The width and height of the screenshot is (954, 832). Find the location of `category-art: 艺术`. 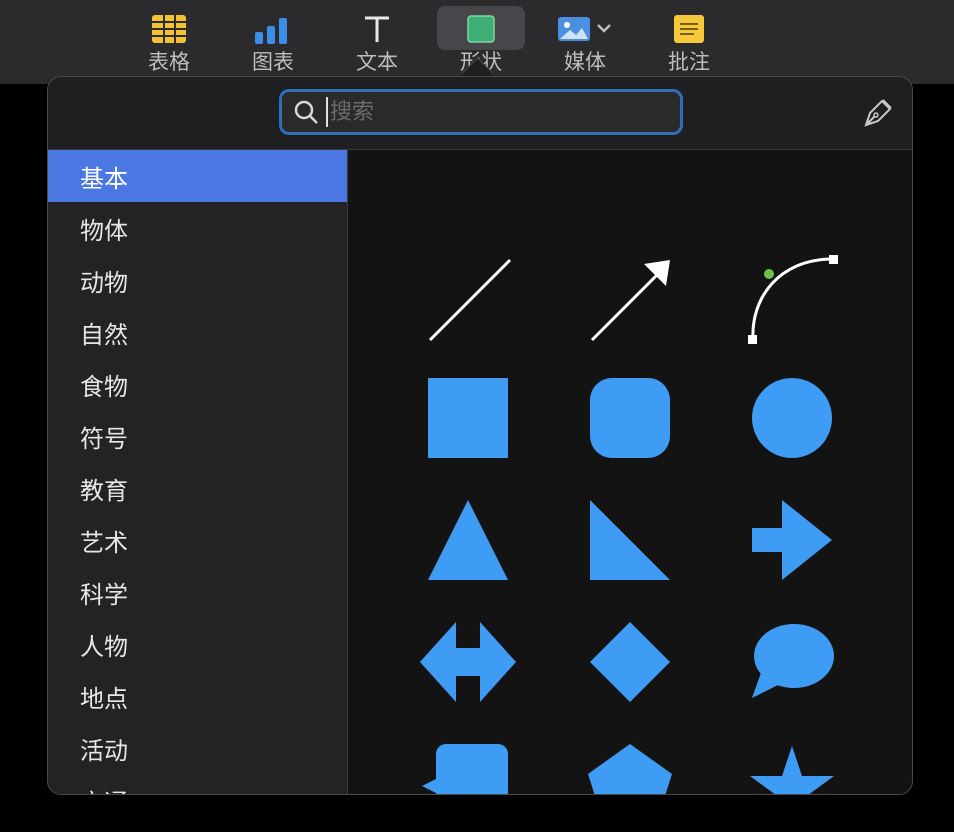

category-art: 艺术 is located at coordinates (197, 540).